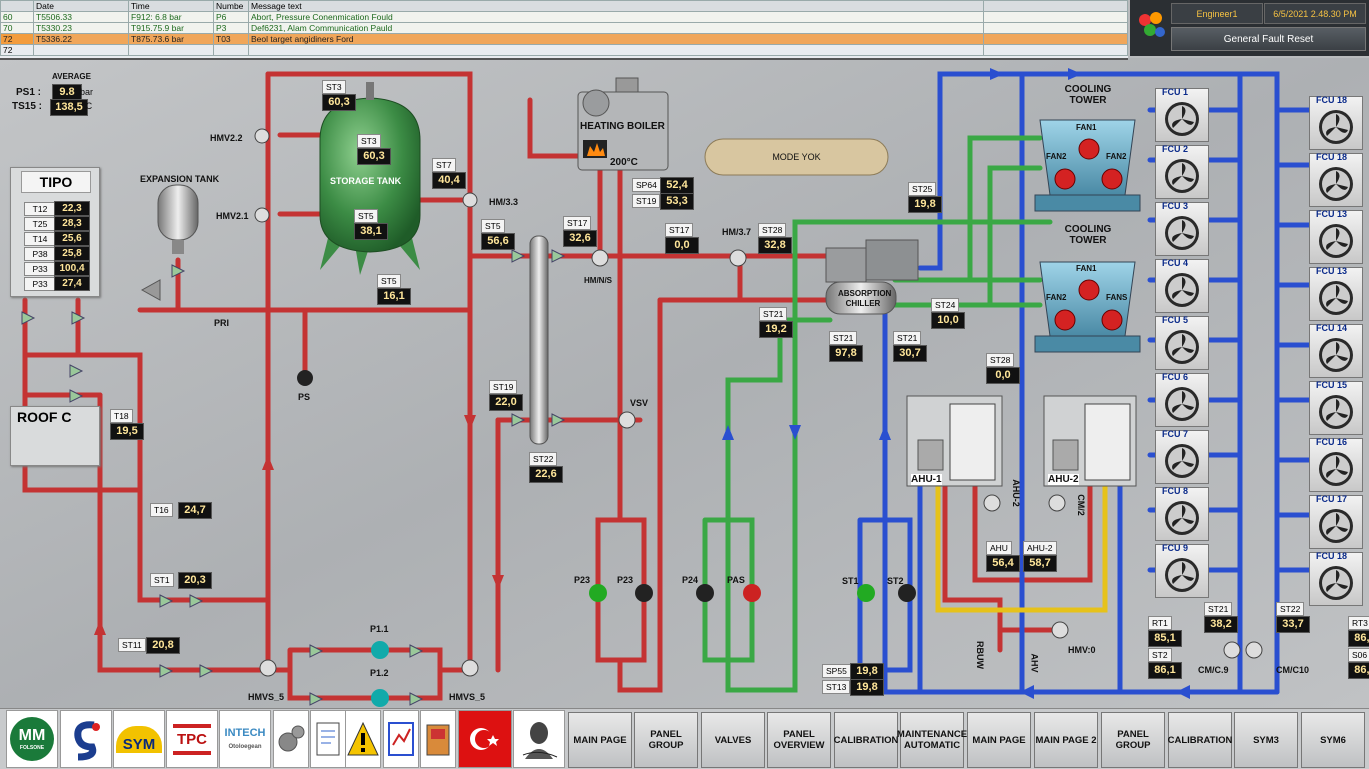 The image size is (1369, 769). Describe the element at coordinates (40, 284) in the screenshot. I see `tipo-row-tag: P33` at that location.